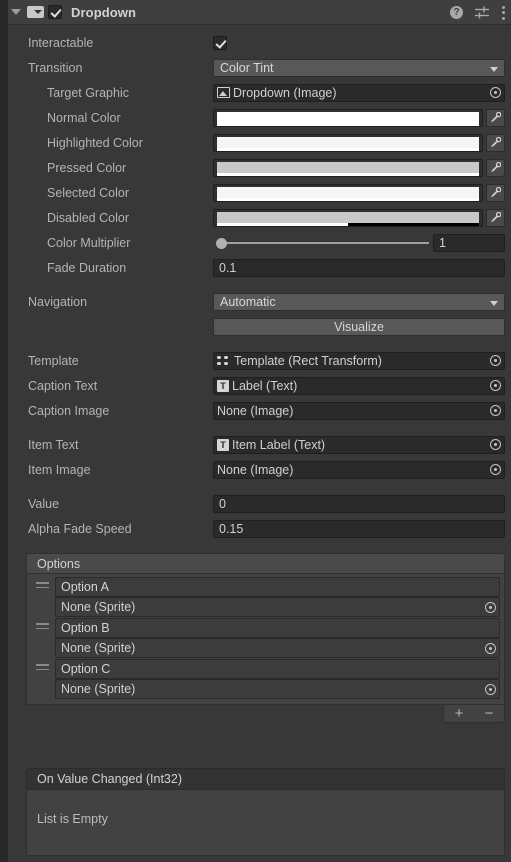 The height and width of the screenshot is (862, 511). I want to click on rect-transform-icon, so click(224, 361).